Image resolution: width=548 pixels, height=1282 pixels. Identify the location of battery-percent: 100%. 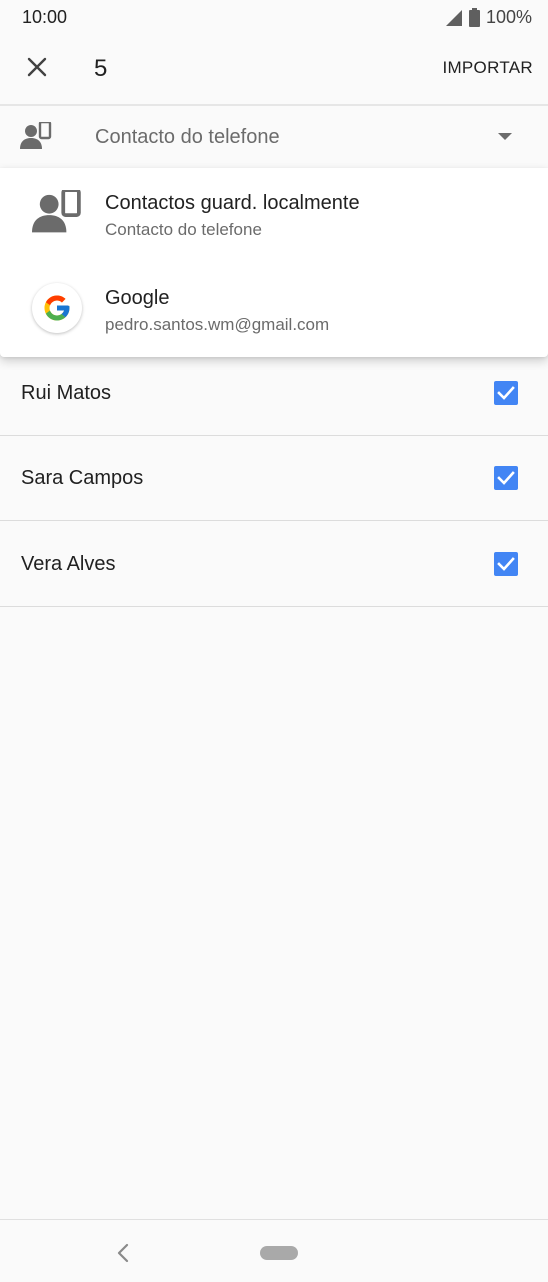
(508, 17).